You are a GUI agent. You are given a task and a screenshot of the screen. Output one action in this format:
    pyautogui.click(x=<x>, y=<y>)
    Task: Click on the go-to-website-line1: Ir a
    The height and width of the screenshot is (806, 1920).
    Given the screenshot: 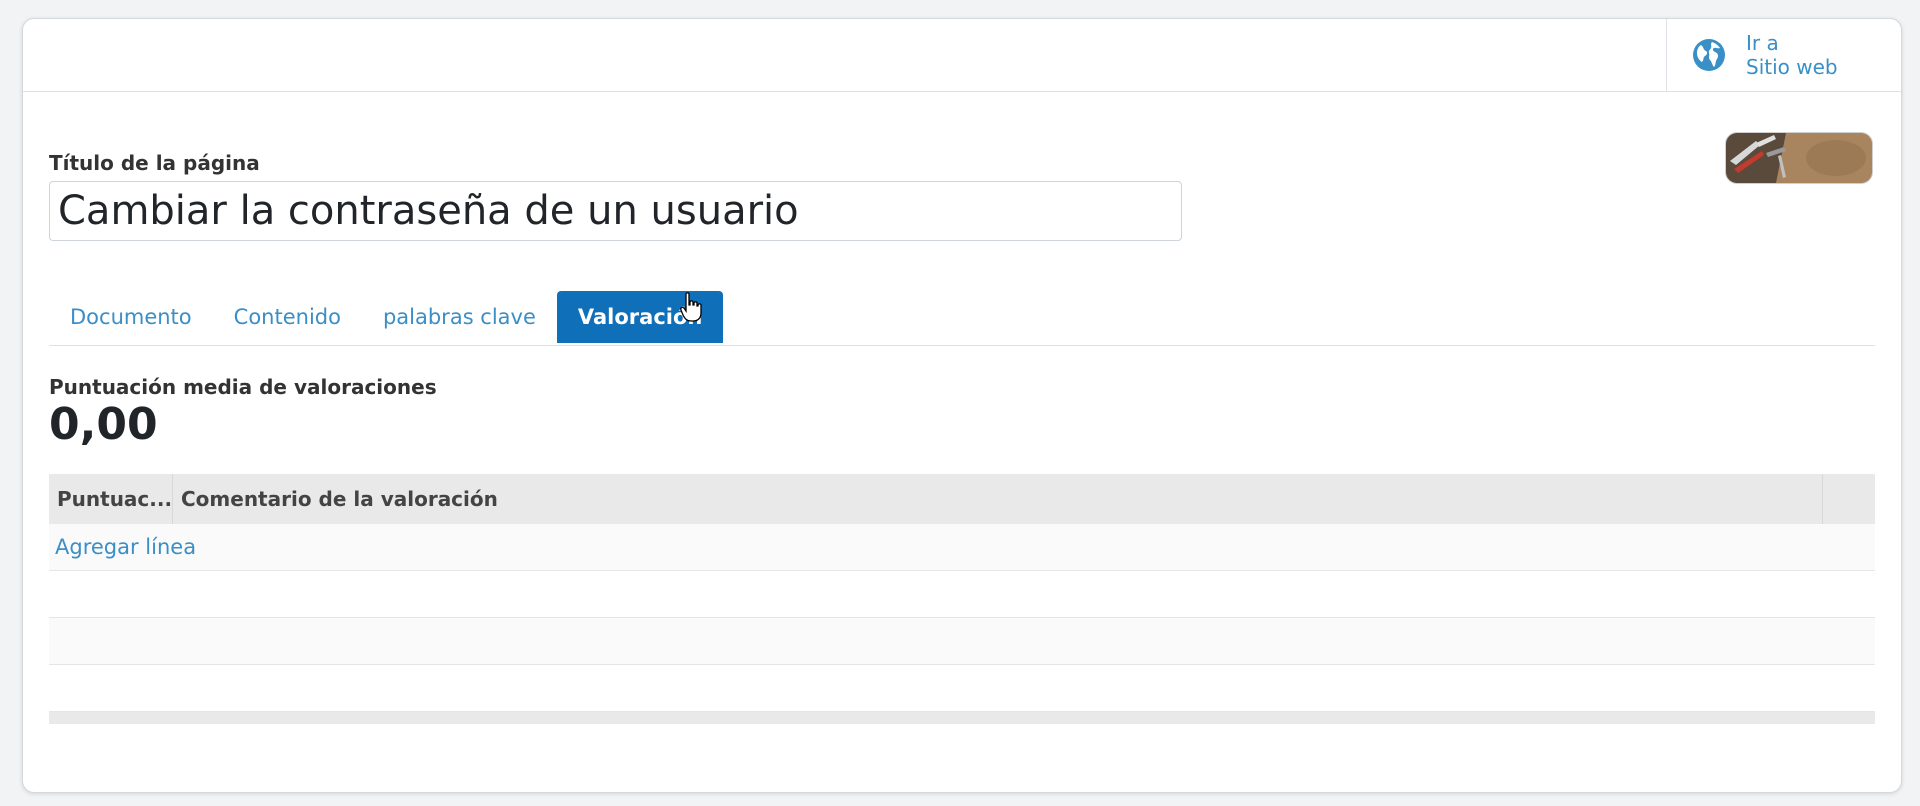 What is the action you would take?
    pyautogui.click(x=1762, y=43)
    